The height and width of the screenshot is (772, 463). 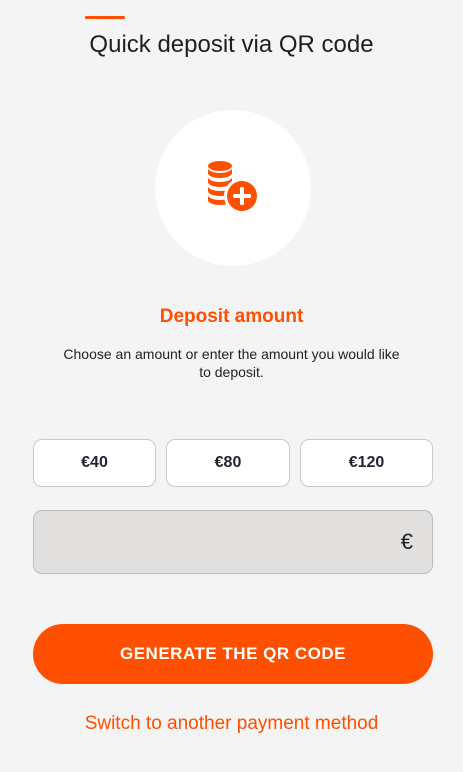 I want to click on title-accent-line, so click(x=105, y=17).